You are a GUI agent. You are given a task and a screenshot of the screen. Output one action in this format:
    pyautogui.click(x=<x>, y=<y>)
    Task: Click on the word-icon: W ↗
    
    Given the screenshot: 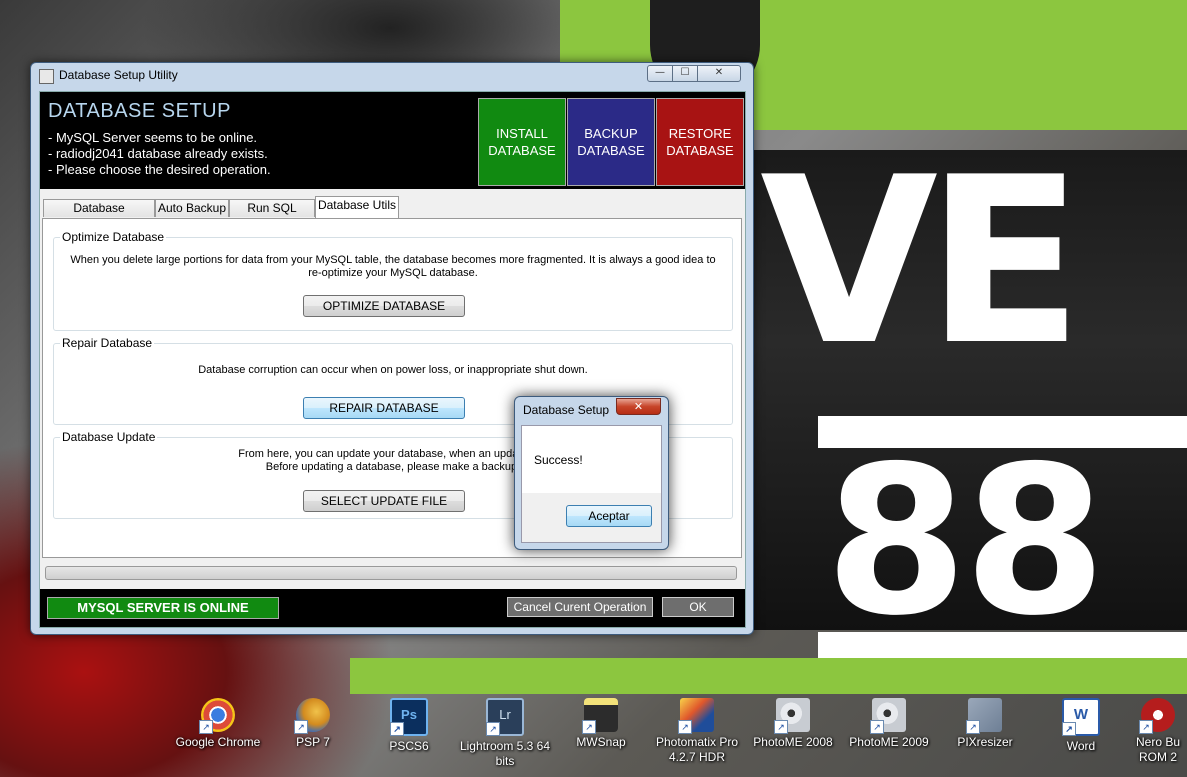 What is the action you would take?
    pyautogui.click(x=1081, y=717)
    